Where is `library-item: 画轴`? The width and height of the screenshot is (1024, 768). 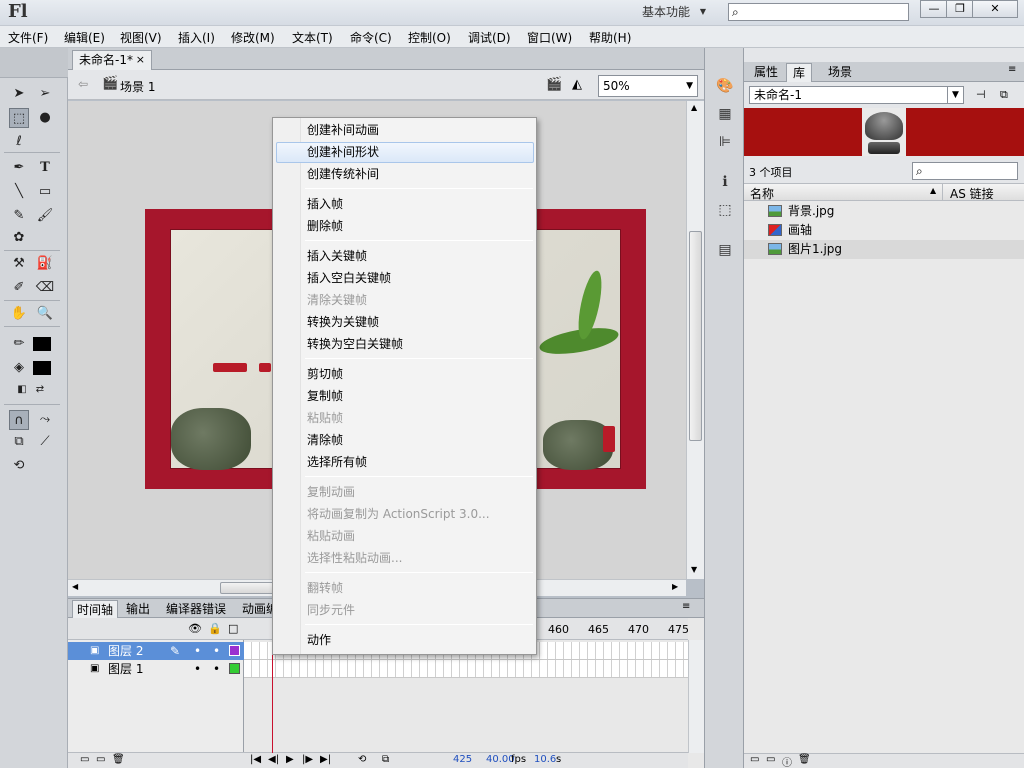 library-item: 画轴 is located at coordinates (884, 230).